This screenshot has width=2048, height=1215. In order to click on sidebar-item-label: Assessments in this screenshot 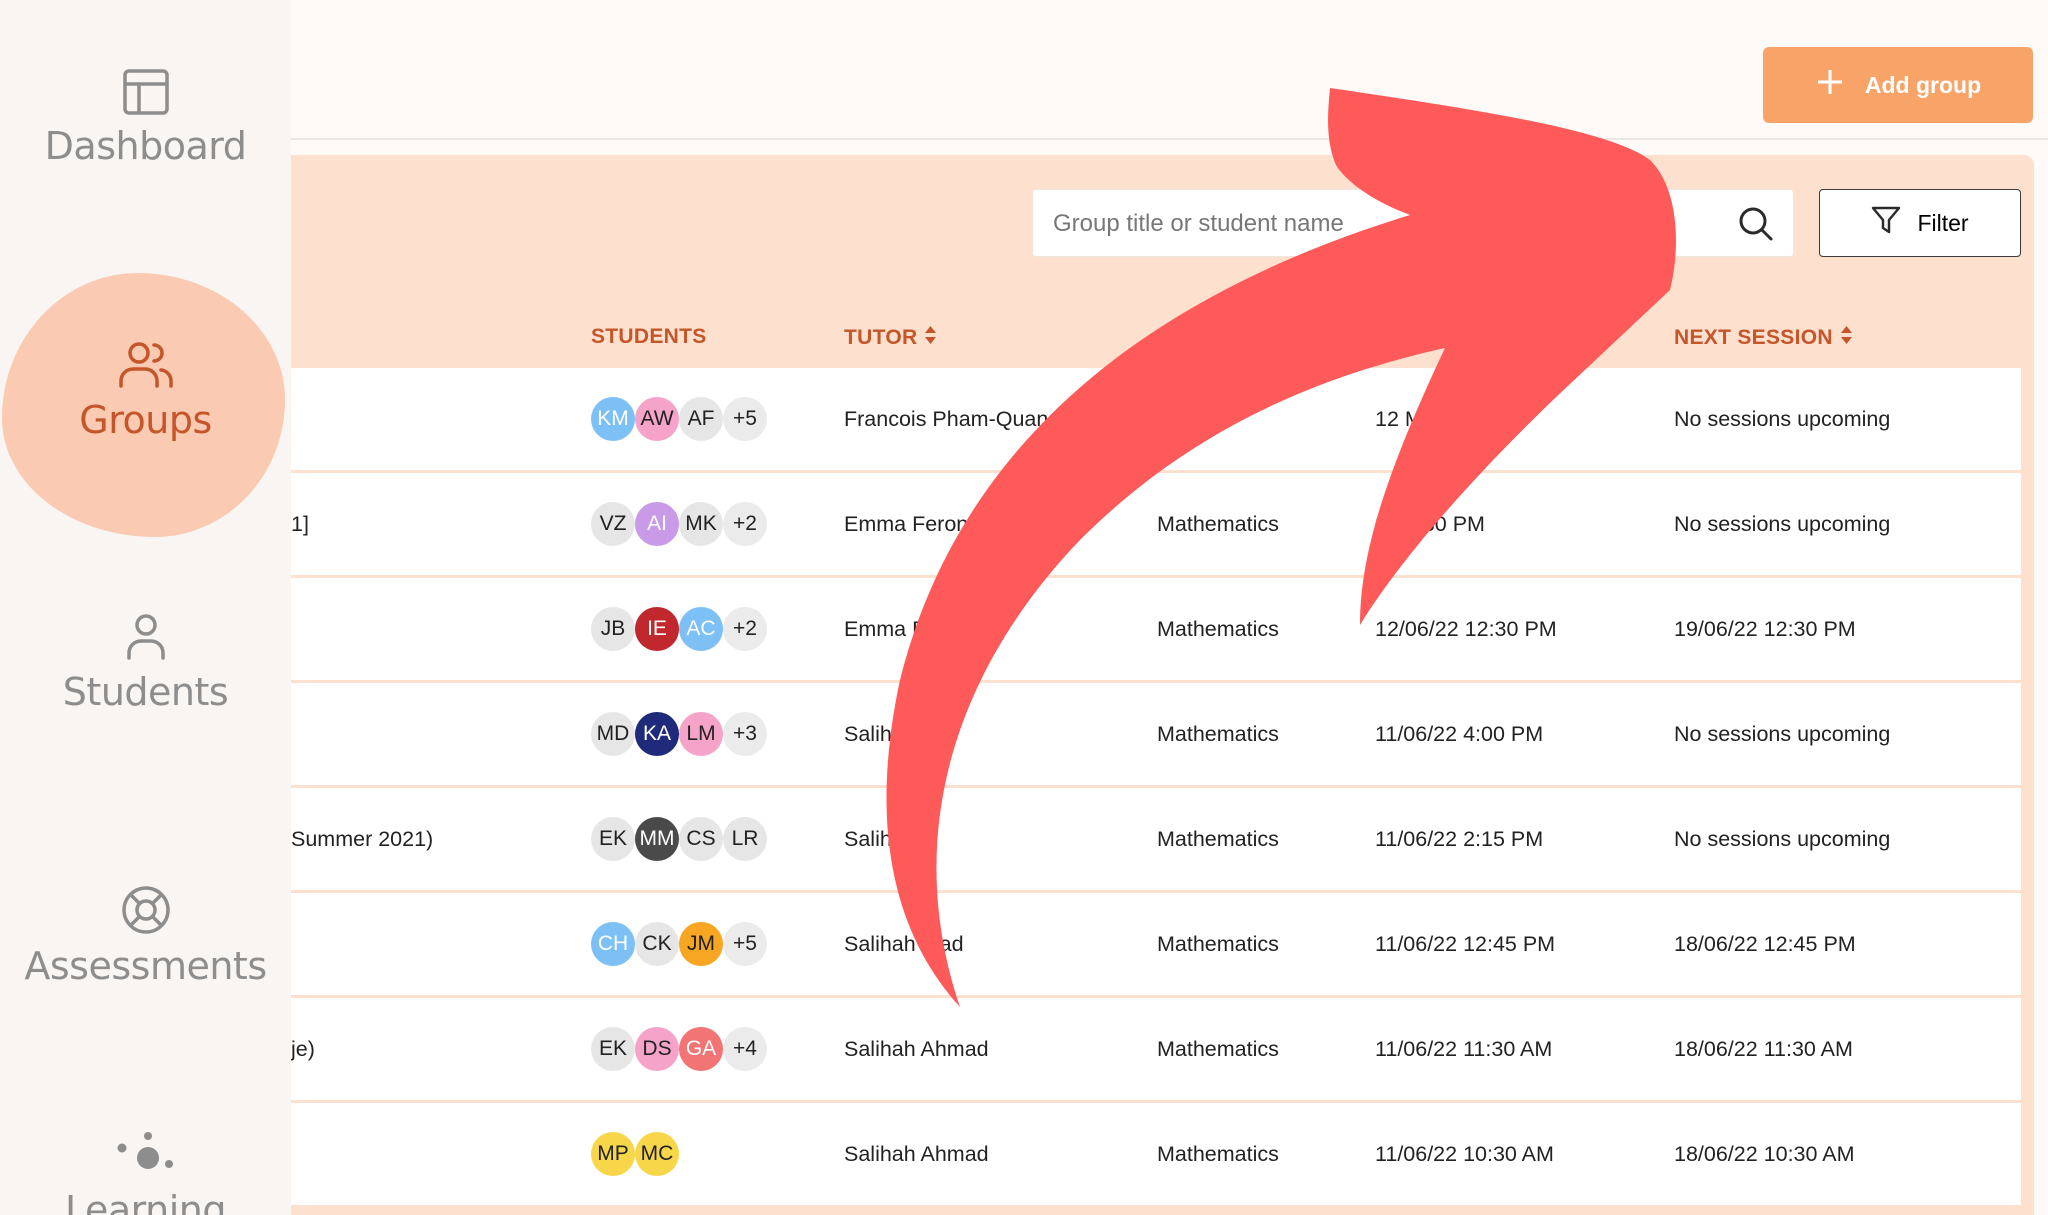, I will do `click(145, 966)`.